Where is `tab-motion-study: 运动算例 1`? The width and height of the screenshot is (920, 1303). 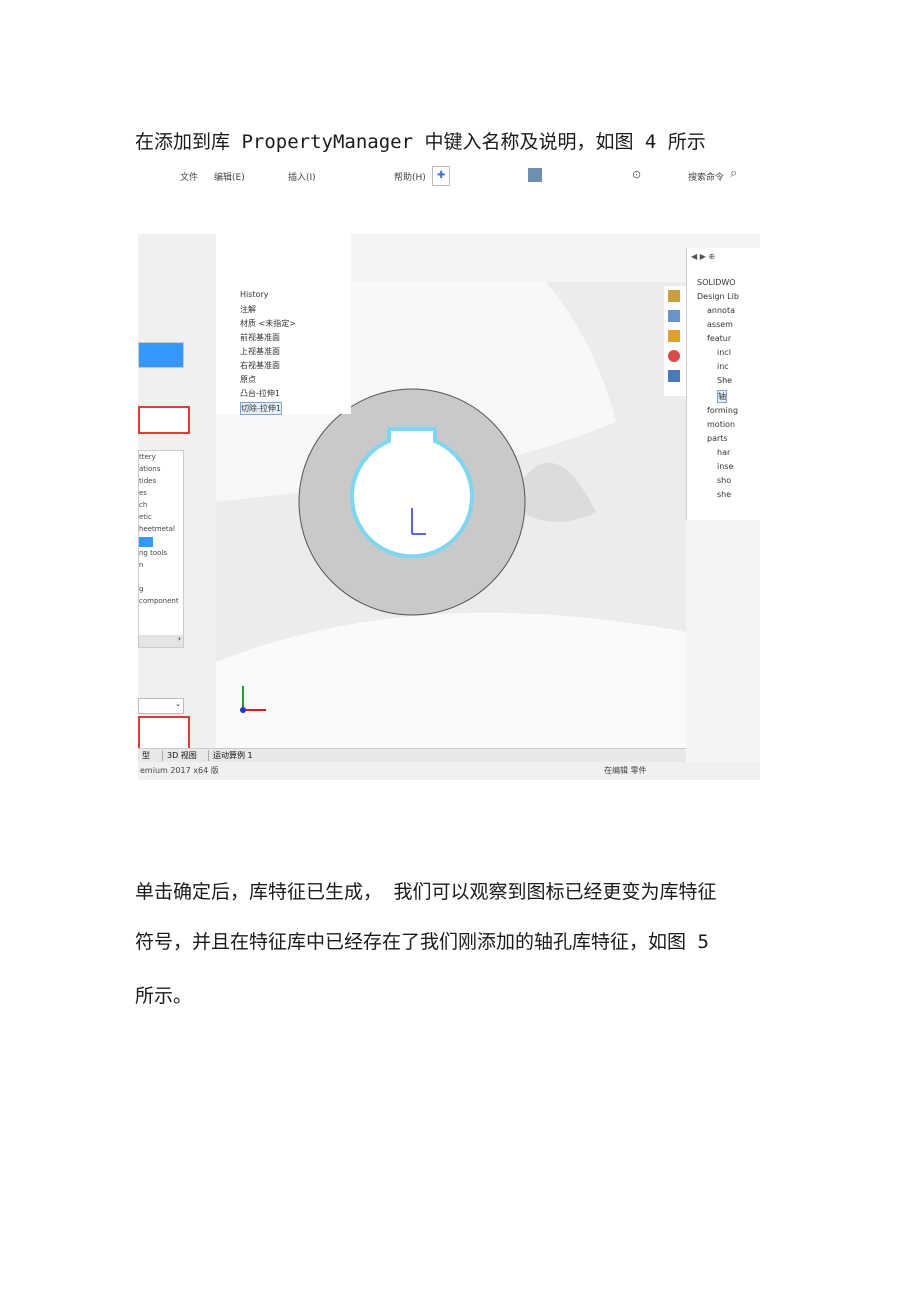 tab-motion-study: 运动算例 1 is located at coordinates (230, 755).